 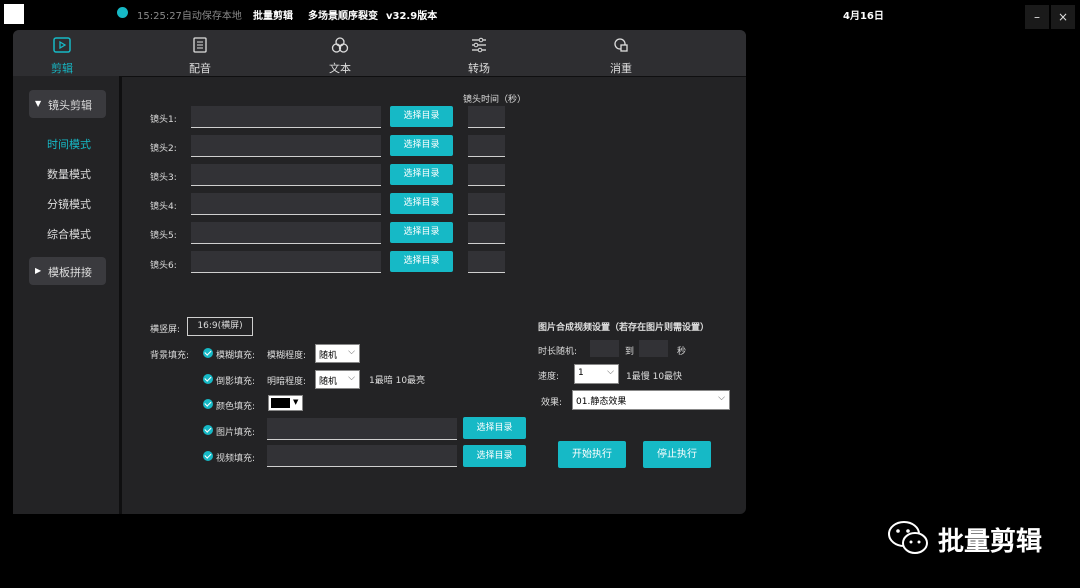 I want to click on nav-divider, so click(x=434, y=76).